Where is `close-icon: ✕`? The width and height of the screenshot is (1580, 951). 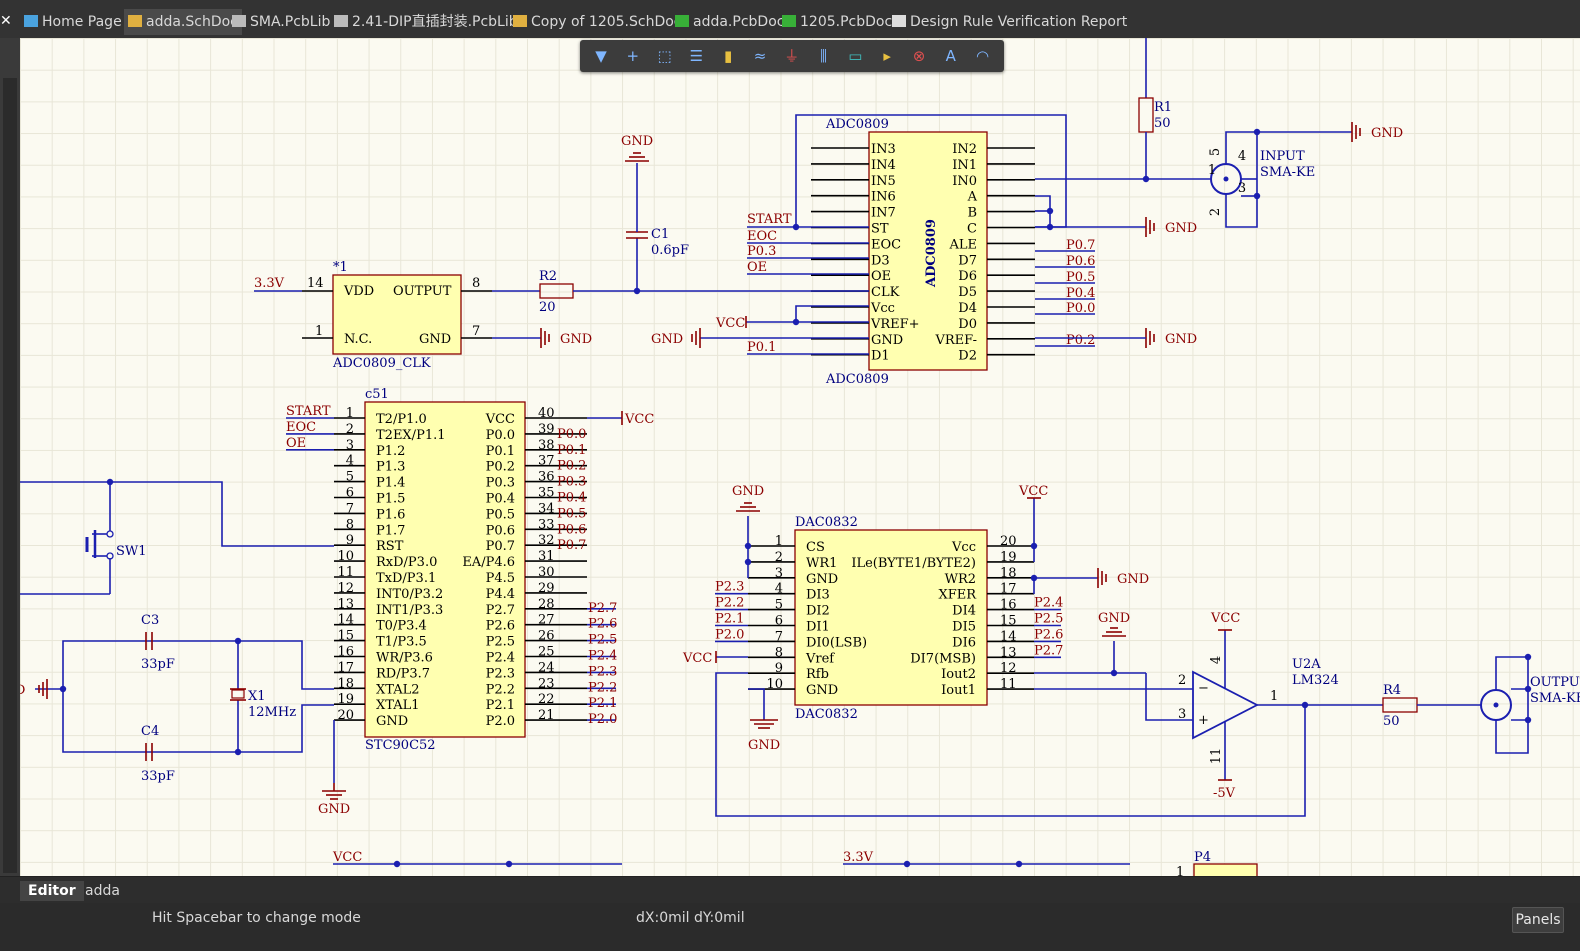
close-icon: ✕ is located at coordinates (6, 21).